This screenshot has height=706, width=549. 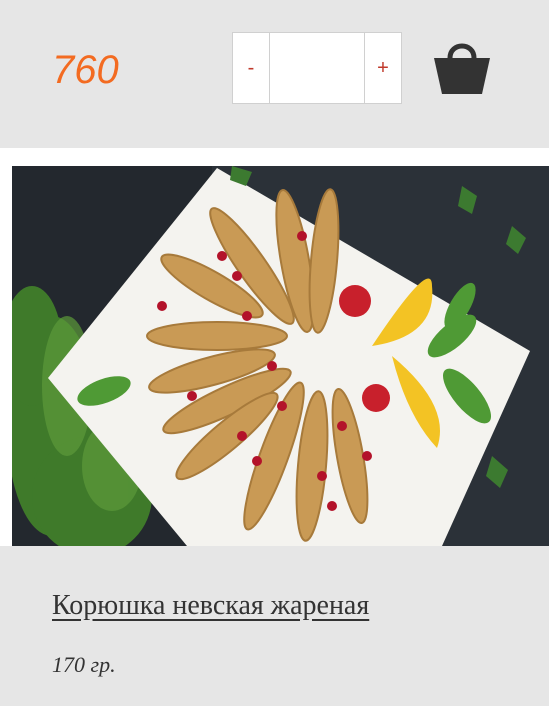 I want to click on add-to-cart-button, so click(x=462, y=66).